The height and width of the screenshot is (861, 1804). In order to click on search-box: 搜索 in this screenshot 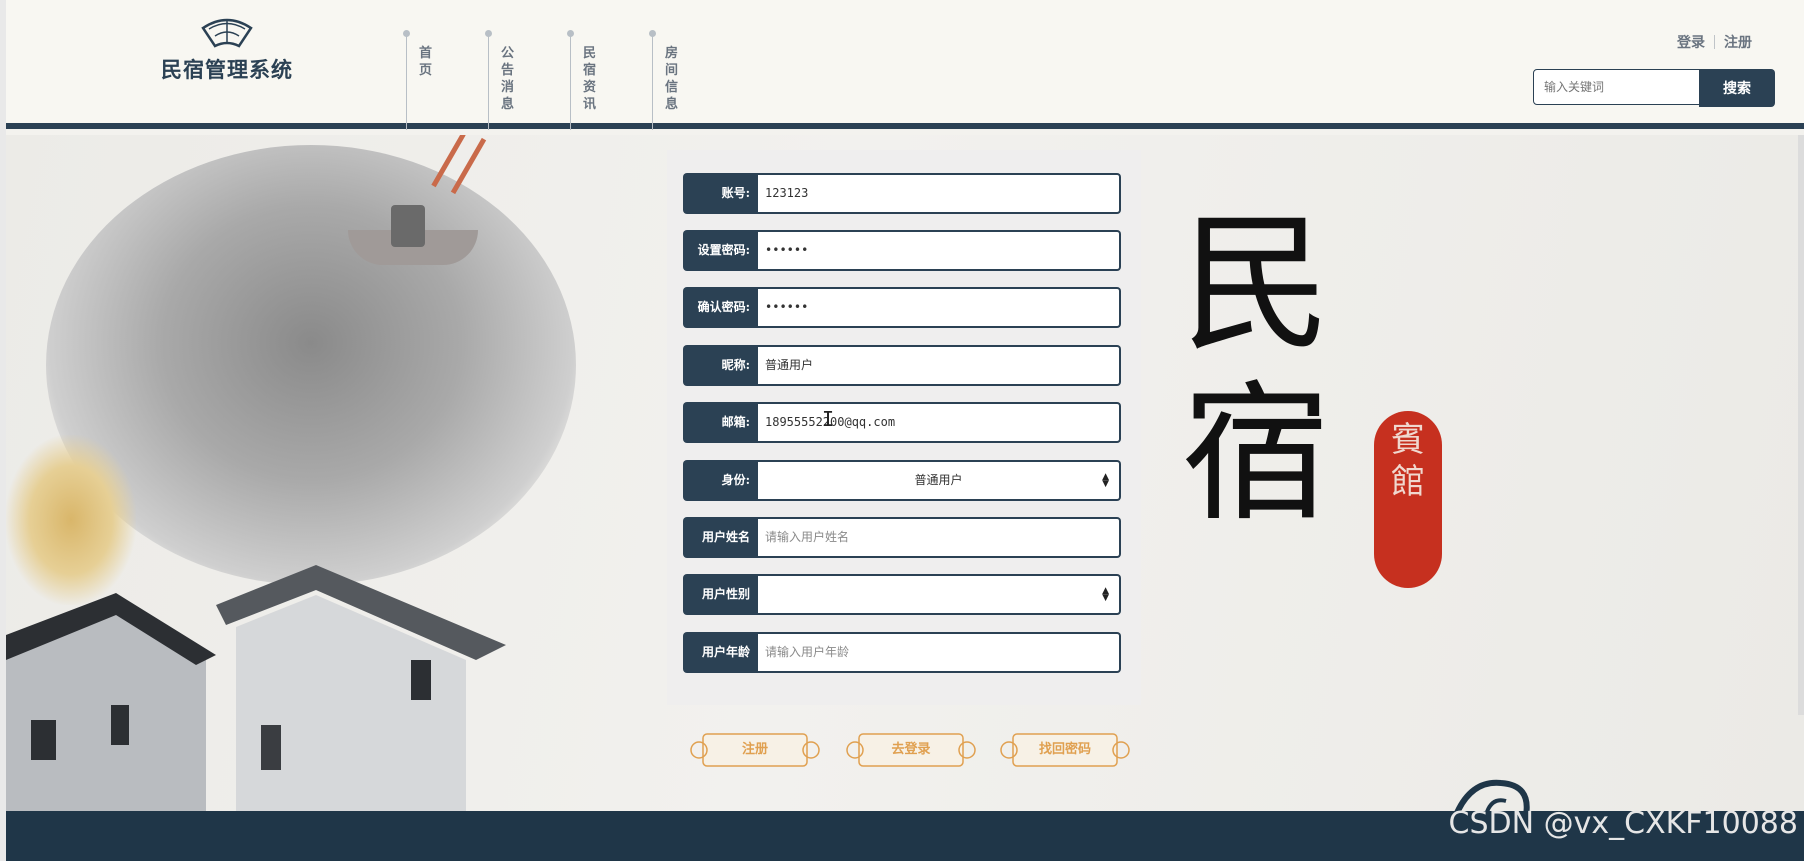, I will do `click(1654, 88)`.